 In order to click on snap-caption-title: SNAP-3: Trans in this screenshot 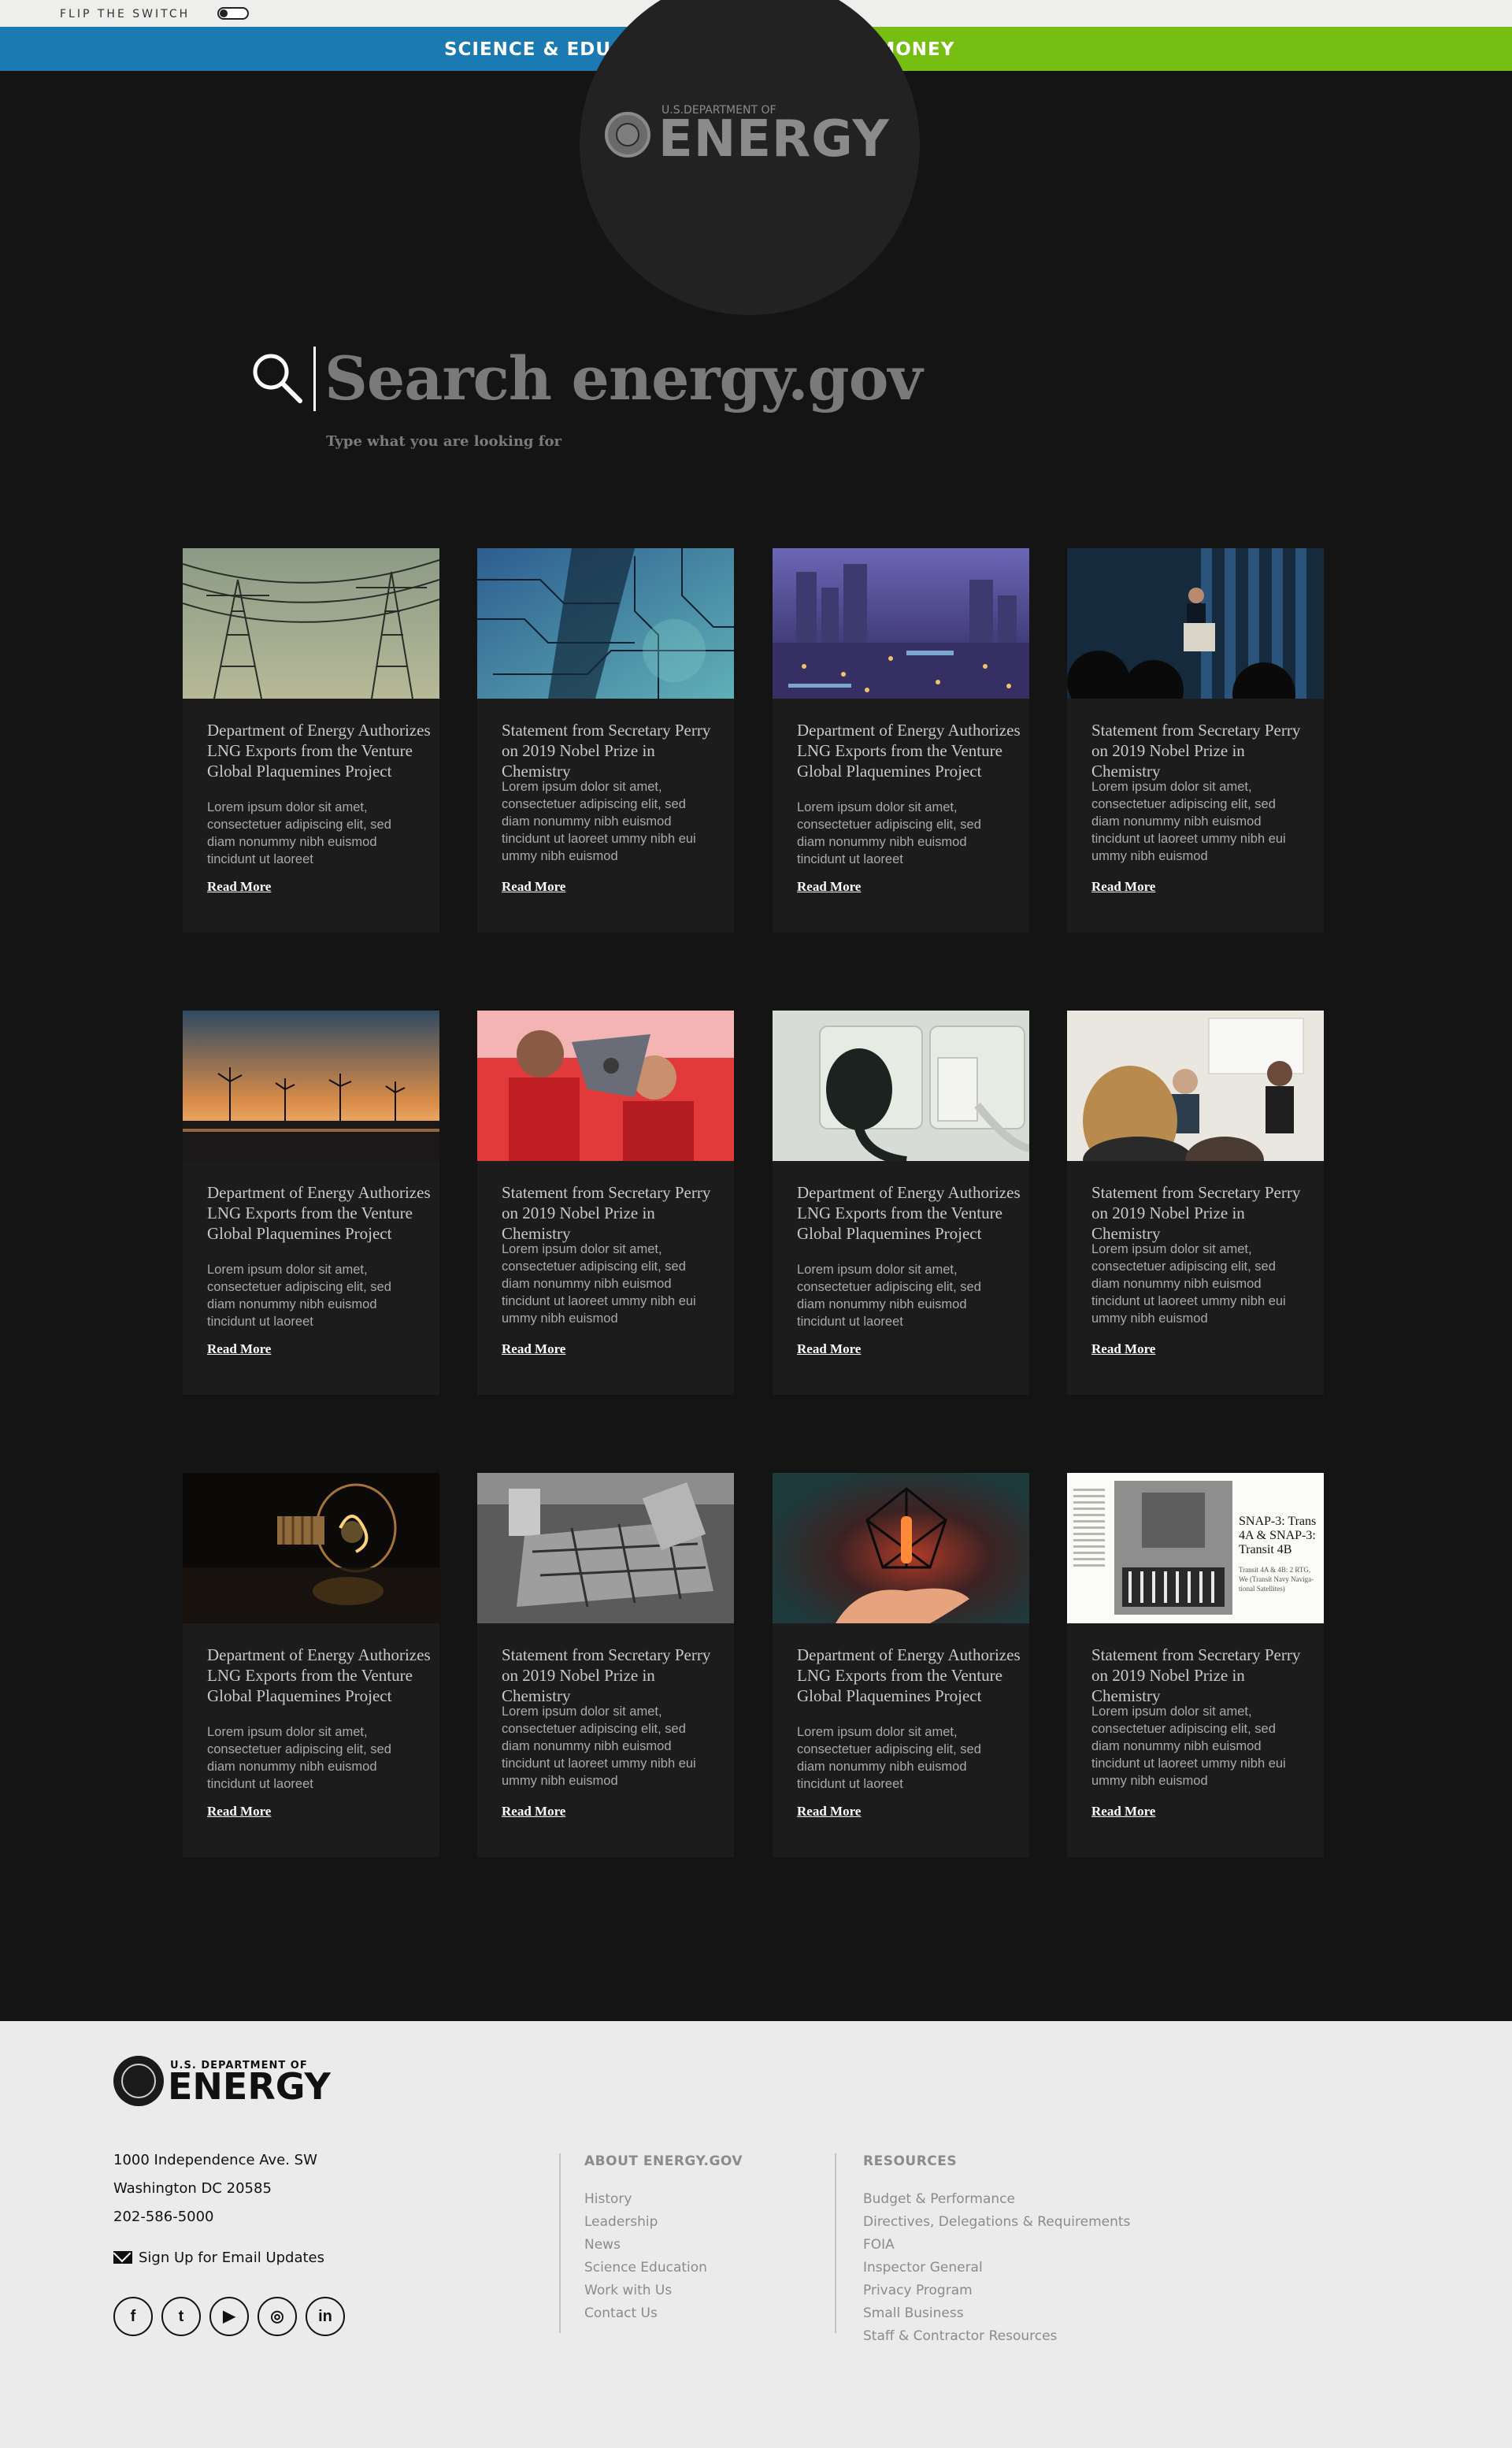, I will do `click(1277, 1521)`.